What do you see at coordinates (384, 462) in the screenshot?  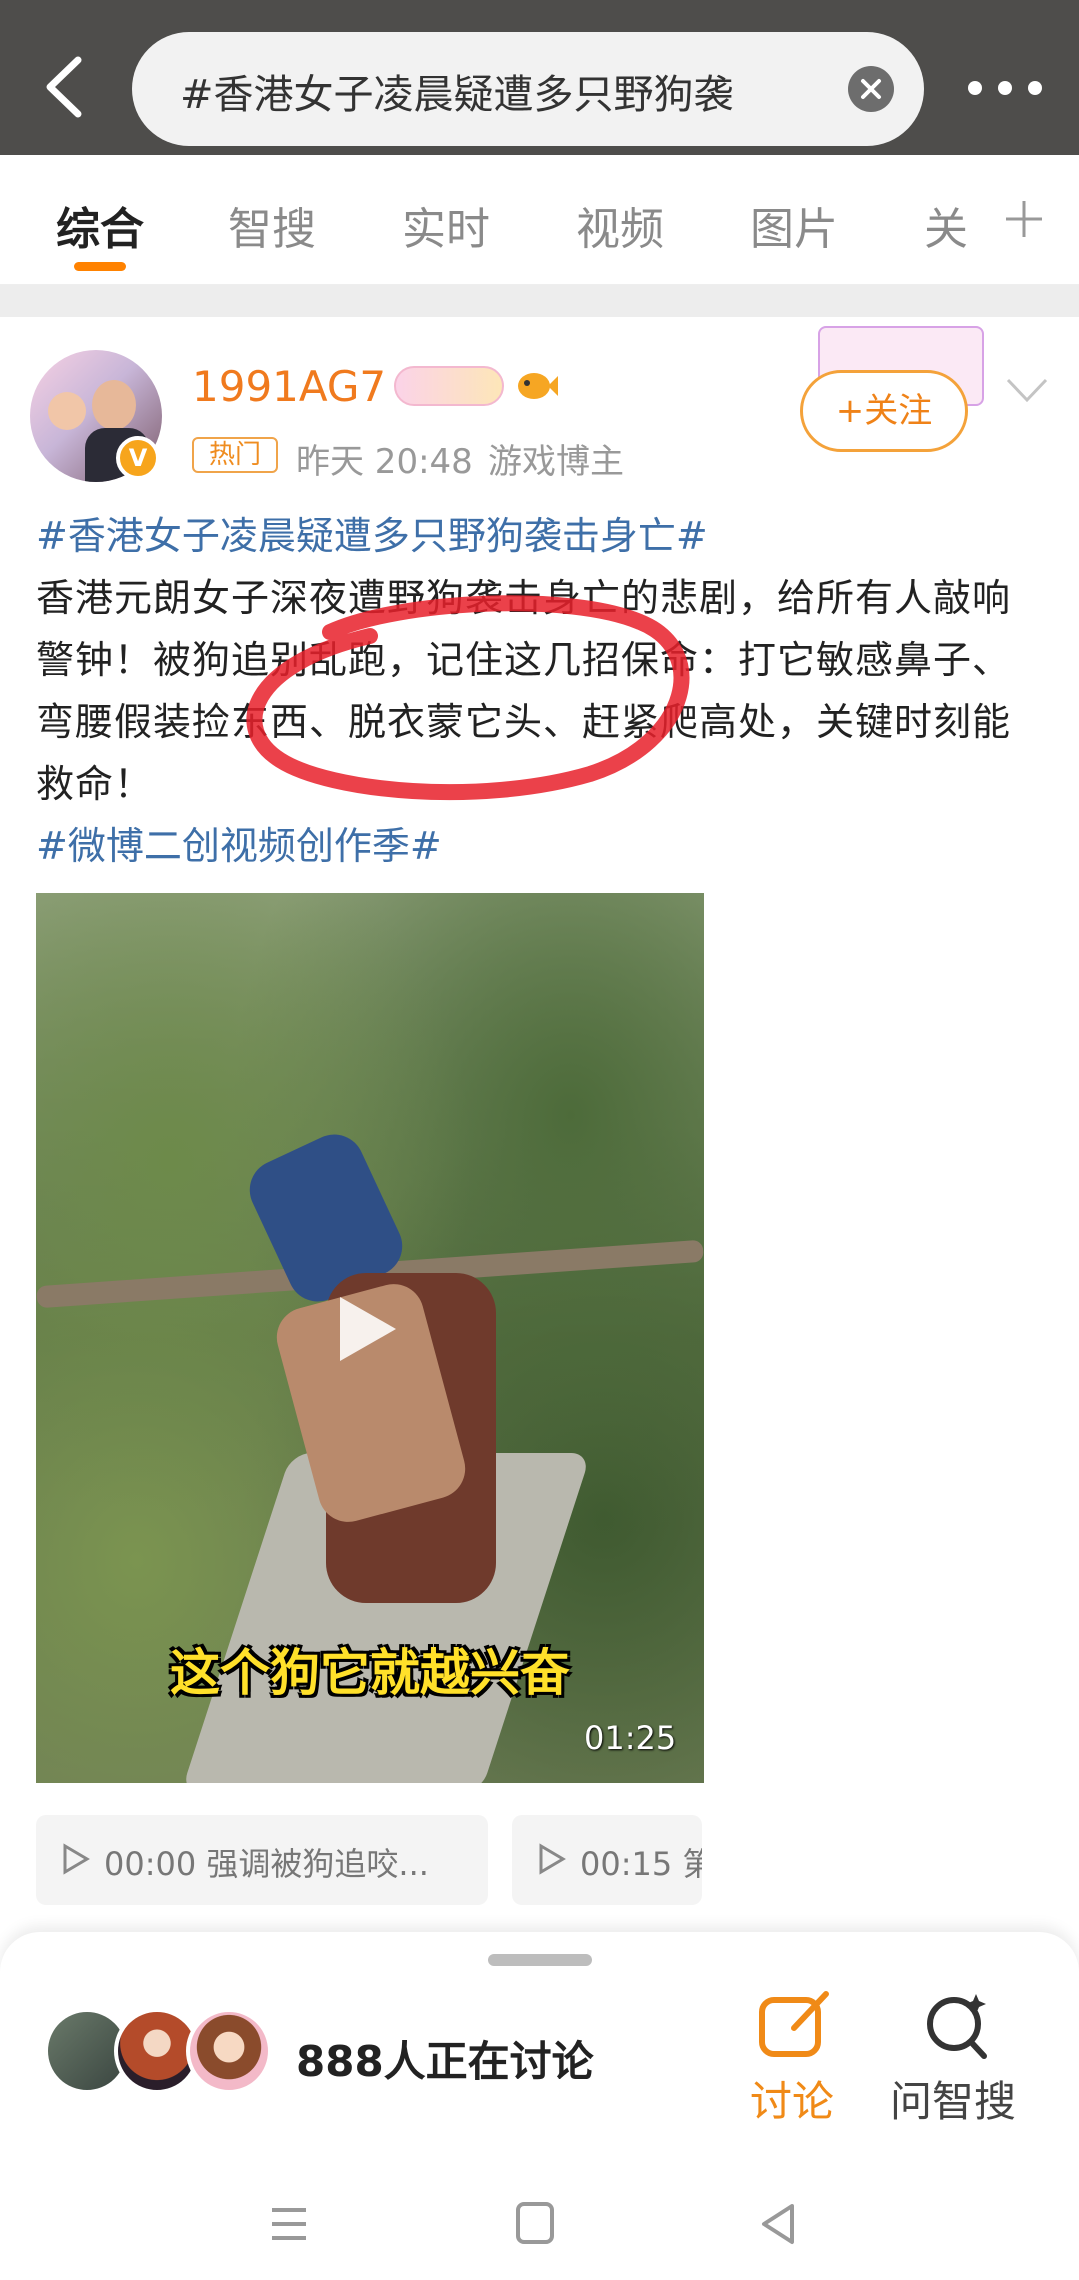 I see `post-timestamp: 昨天 20:48` at bounding box center [384, 462].